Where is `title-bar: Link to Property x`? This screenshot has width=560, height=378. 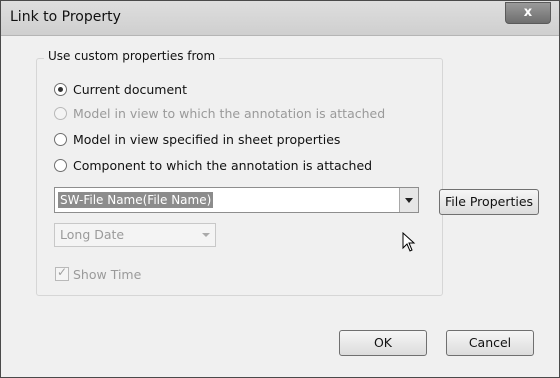 title-bar: Link to Property x is located at coordinates (280, 18).